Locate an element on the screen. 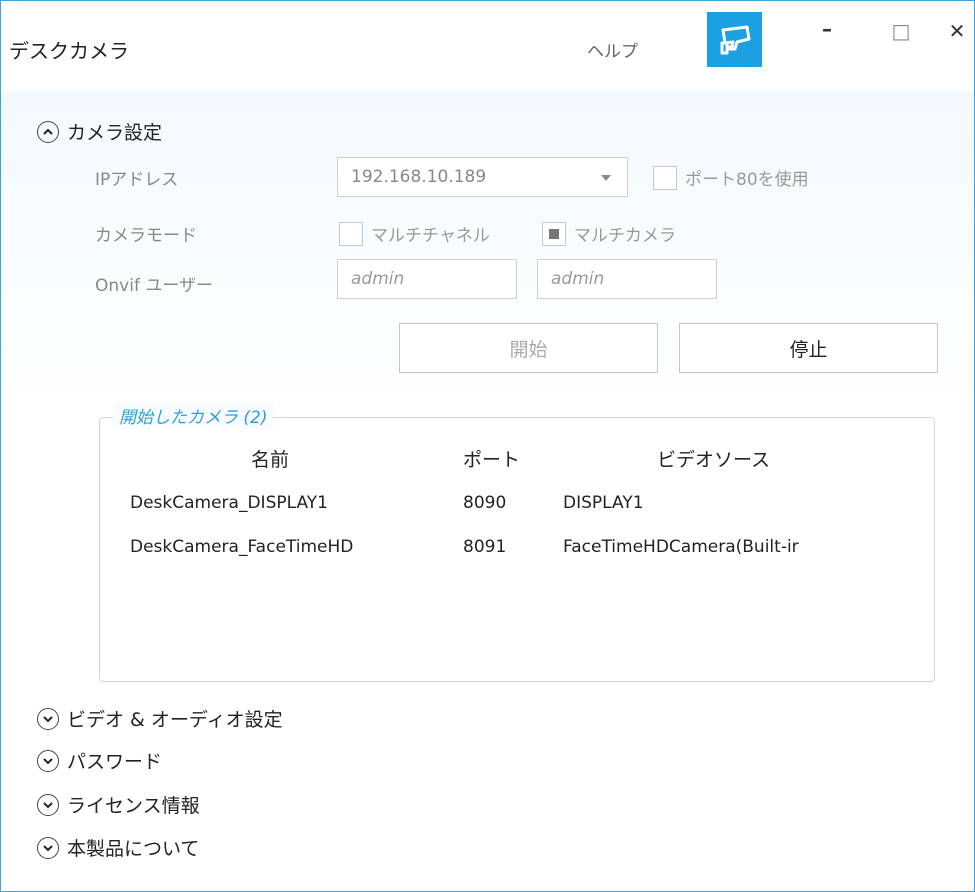 This screenshot has width=975, height=892. multichannel-label: マルチチャネル is located at coordinates (430, 236).